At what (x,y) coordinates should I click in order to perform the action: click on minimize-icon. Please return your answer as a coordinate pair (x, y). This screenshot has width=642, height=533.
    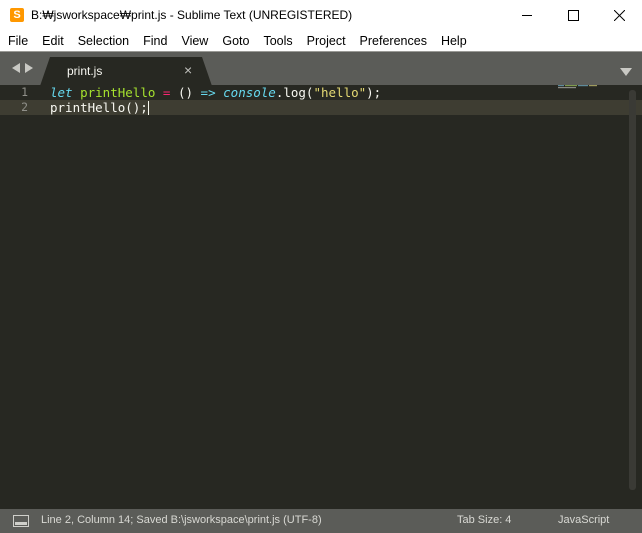
    Looking at the image, I should click on (526, 15).